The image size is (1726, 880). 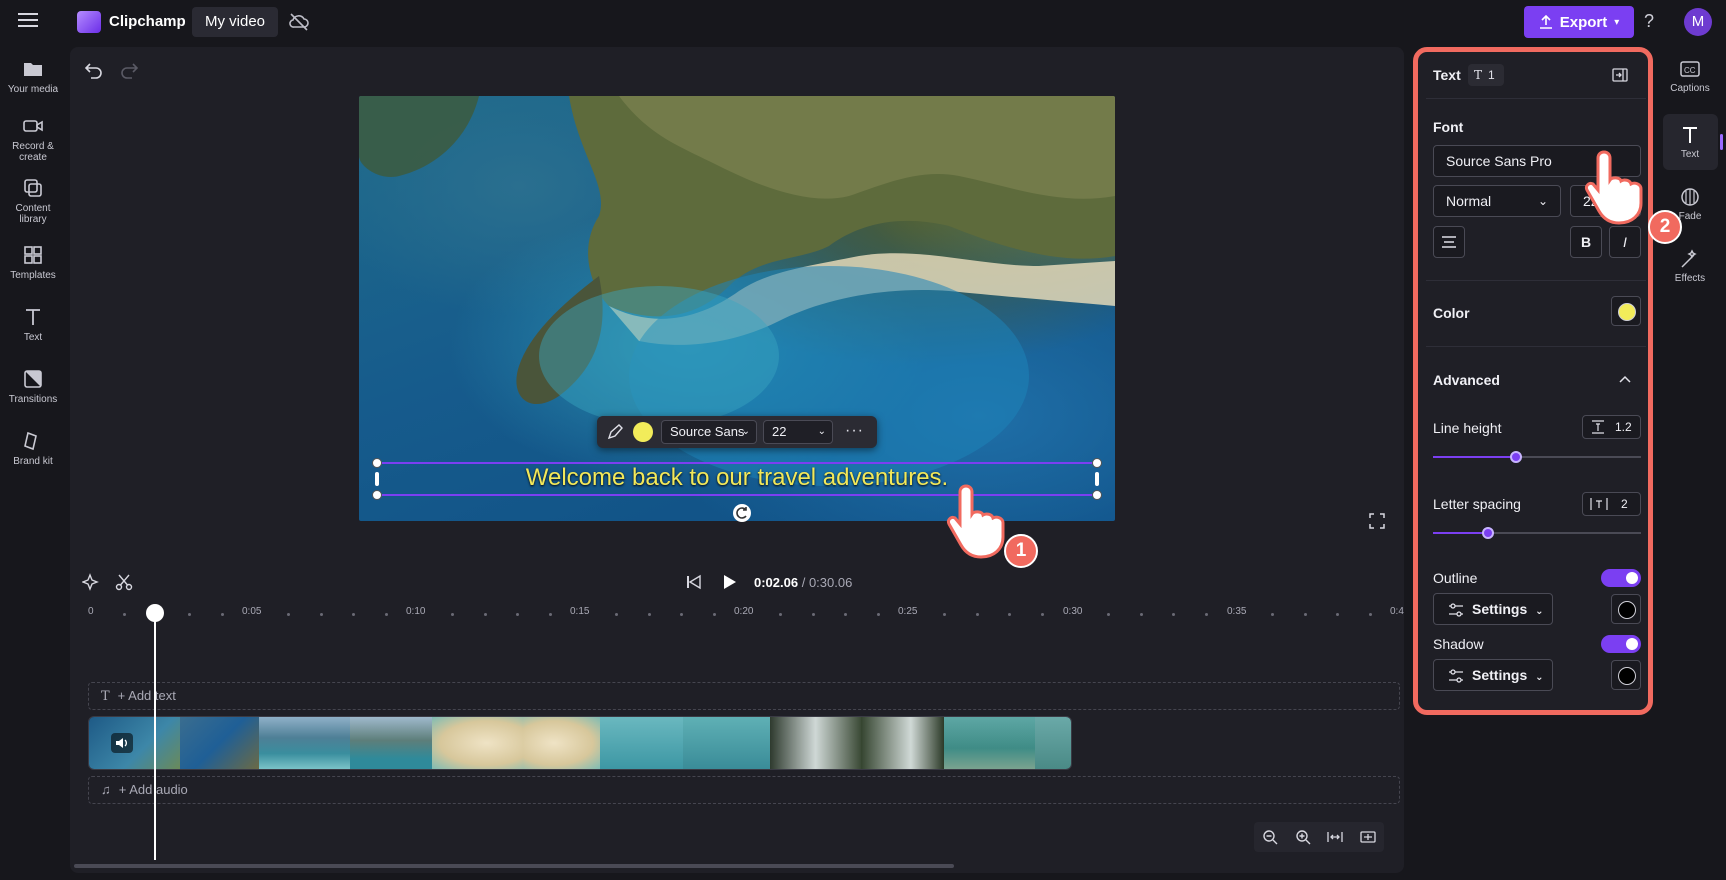 I want to click on line-height-slider-thumb, so click(x=1516, y=457).